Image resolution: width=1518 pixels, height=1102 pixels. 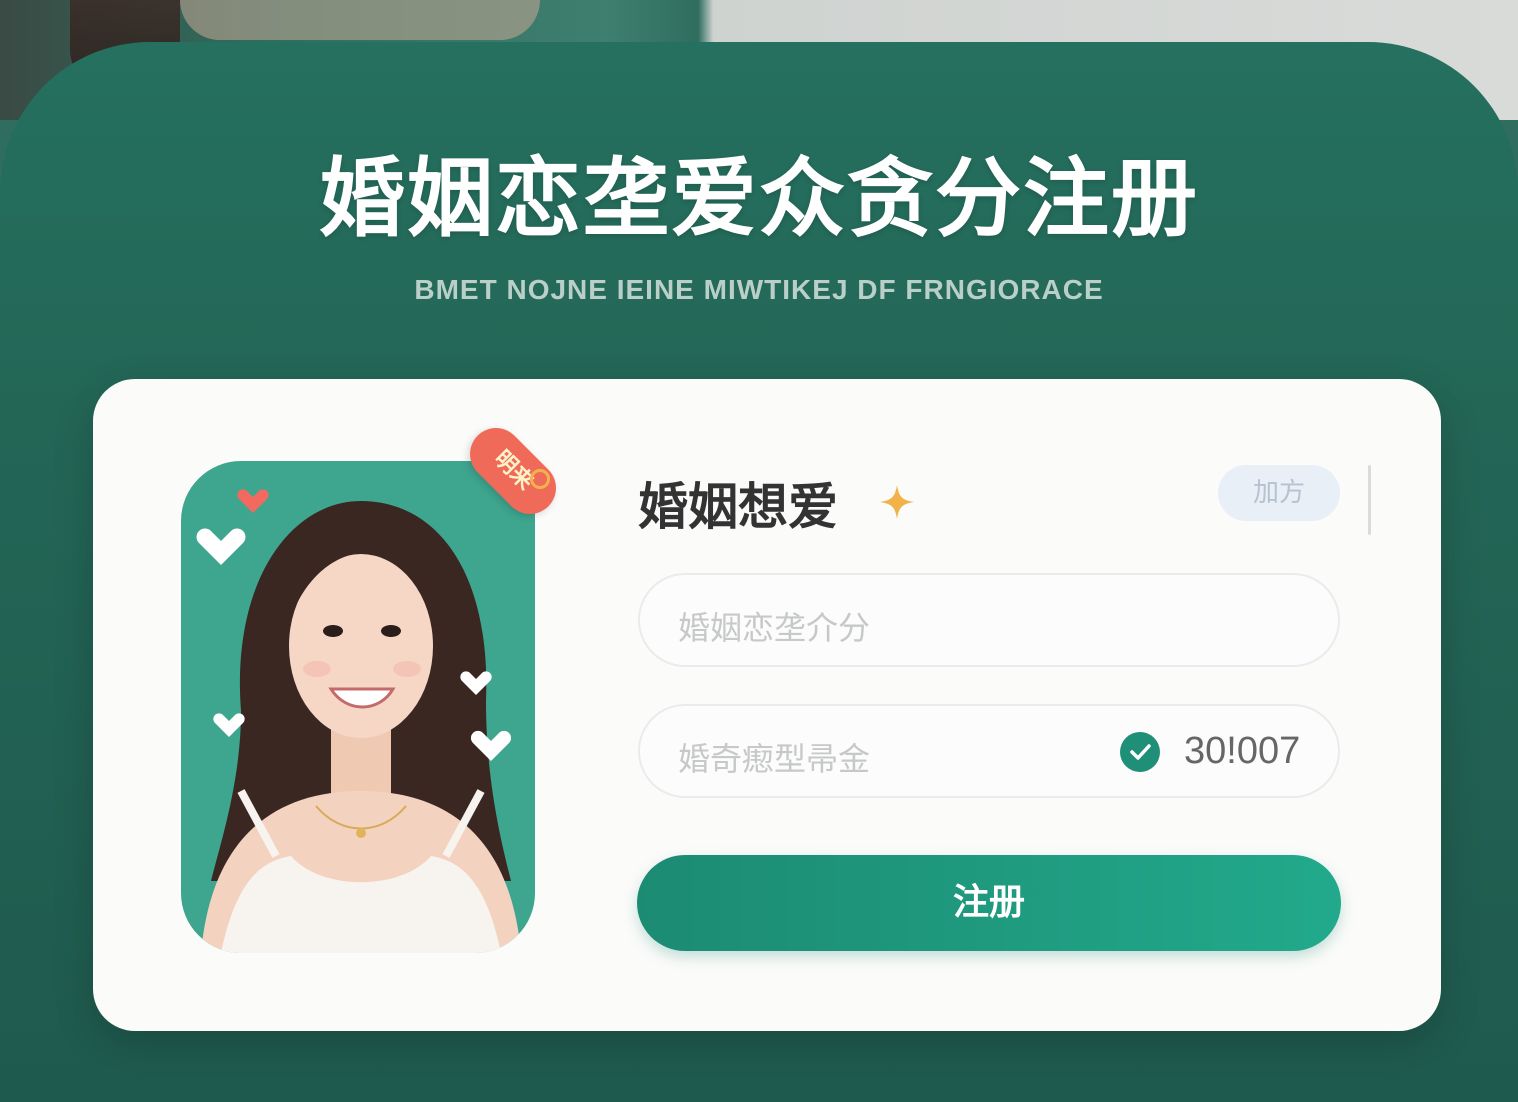 What do you see at coordinates (989, 751) in the screenshot?
I see `verification-field: 婚奇瘛型帚金 30!007` at bounding box center [989, 751].